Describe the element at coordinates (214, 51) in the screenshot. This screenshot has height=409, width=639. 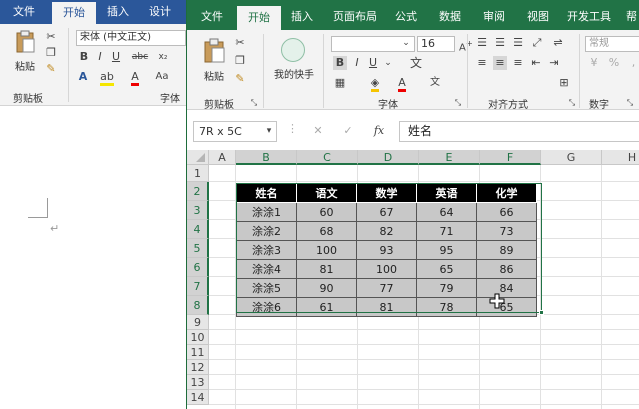
I see `excel-paste-icon` at that location.